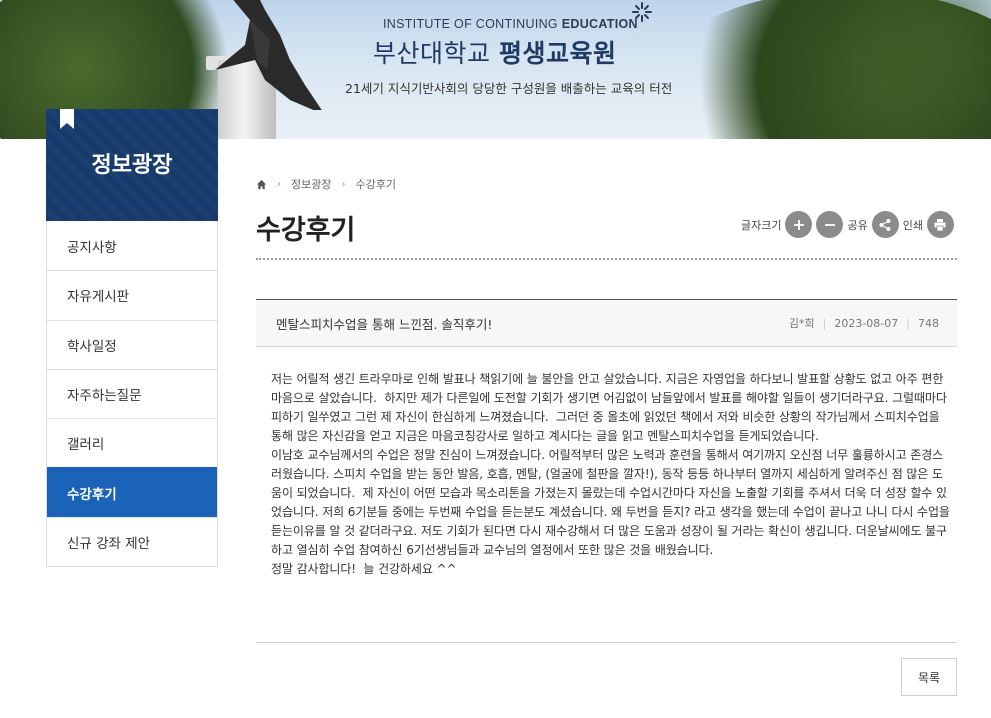  I want to click on page-title: 수강후기, so click(306, 230).